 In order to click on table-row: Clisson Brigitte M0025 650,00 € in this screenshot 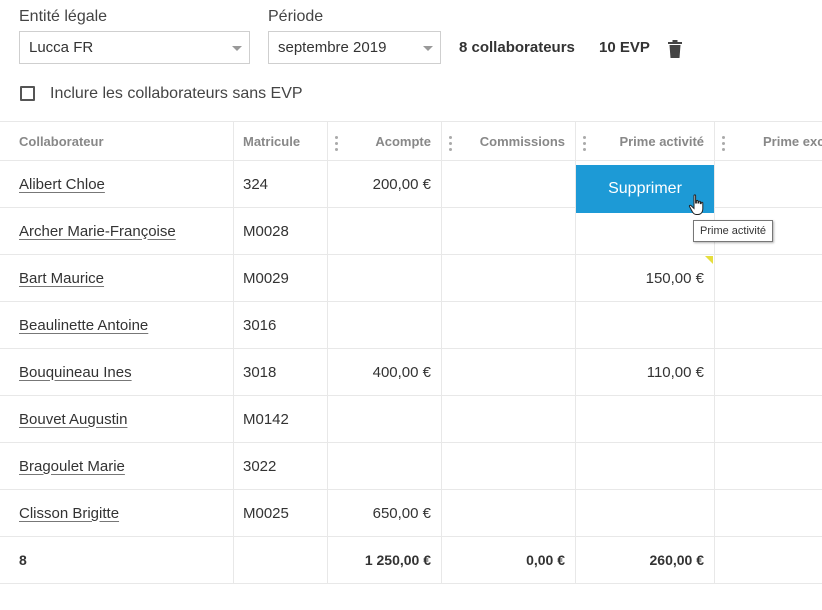, I will do `click(411, 513)`.